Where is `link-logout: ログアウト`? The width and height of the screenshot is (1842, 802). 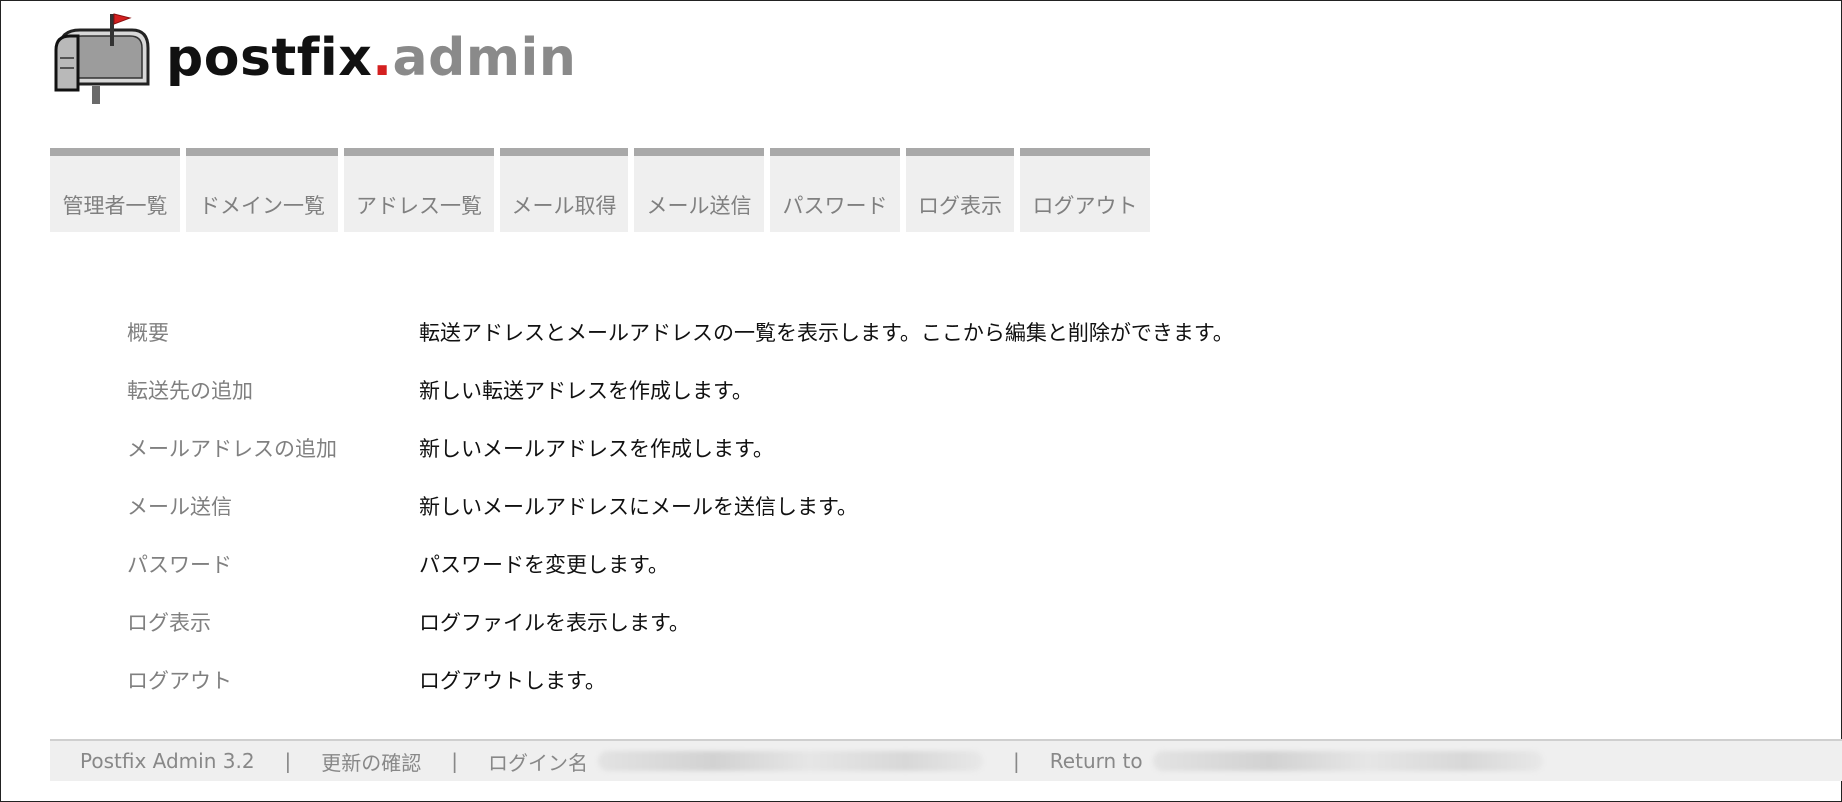 link-logout: ログアウト is located at coordinates (273, 680).